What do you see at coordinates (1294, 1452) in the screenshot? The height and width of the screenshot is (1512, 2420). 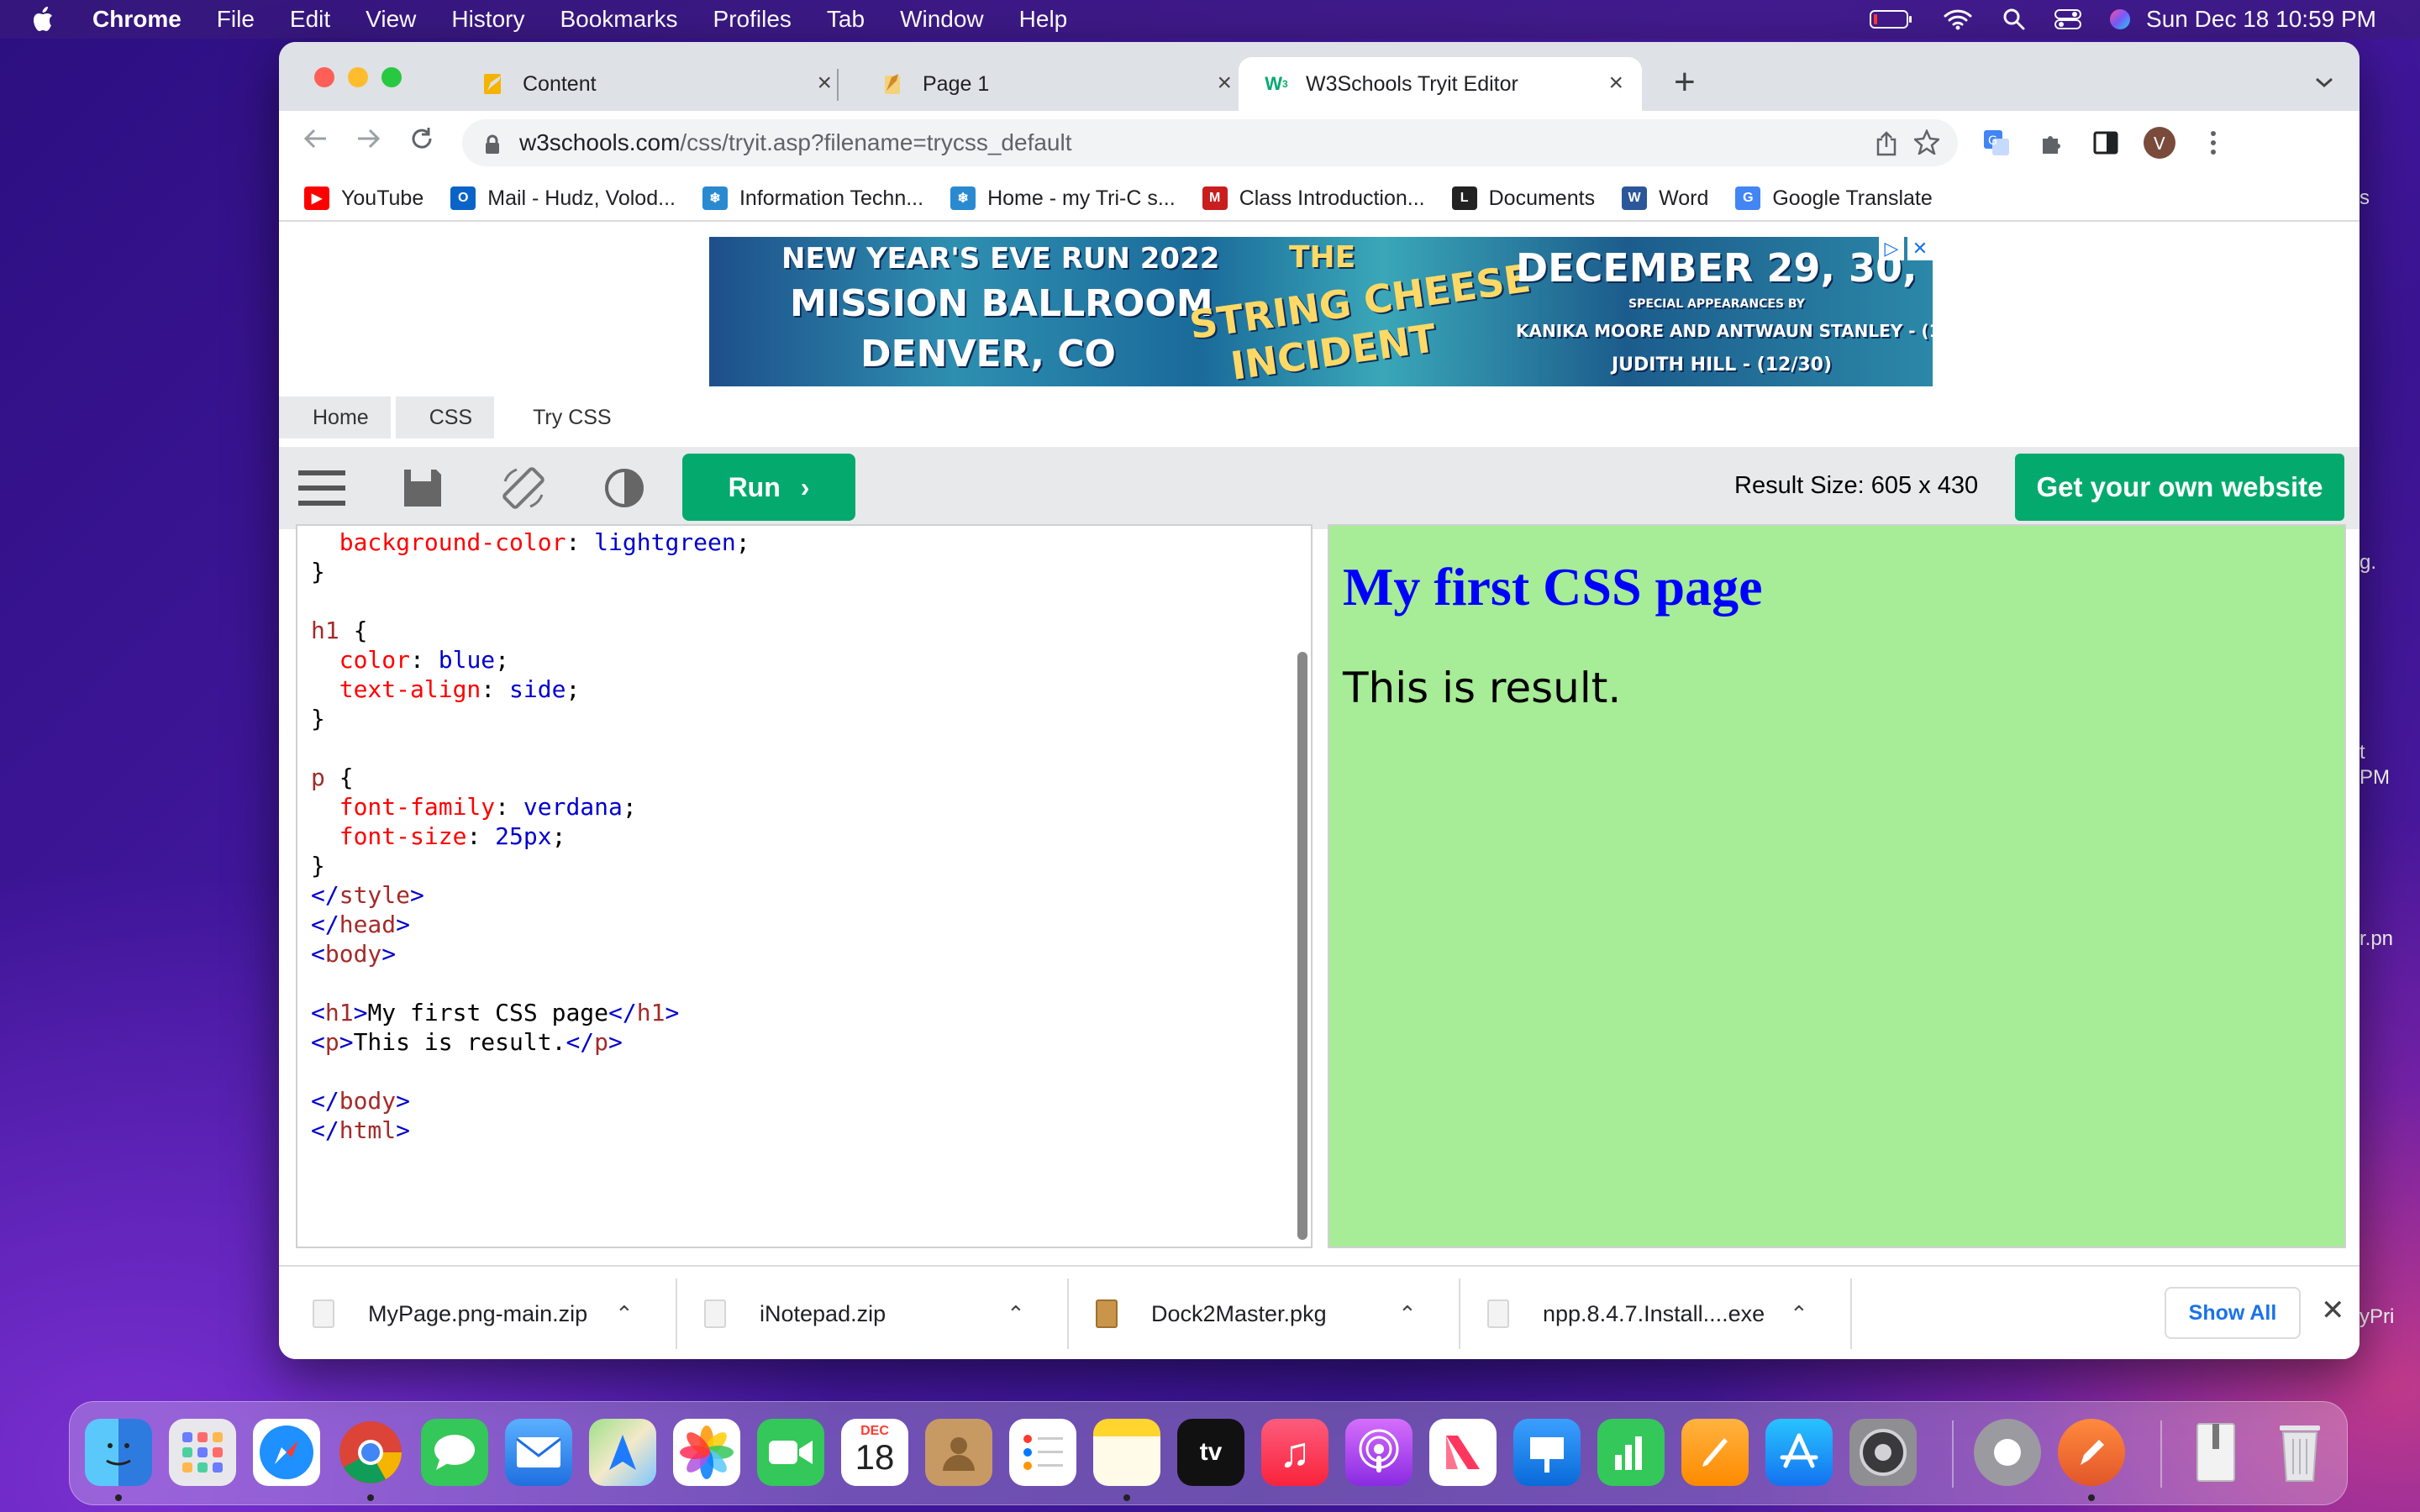 I see `music-icon: ♫` at bounding box center [1294, 1452].